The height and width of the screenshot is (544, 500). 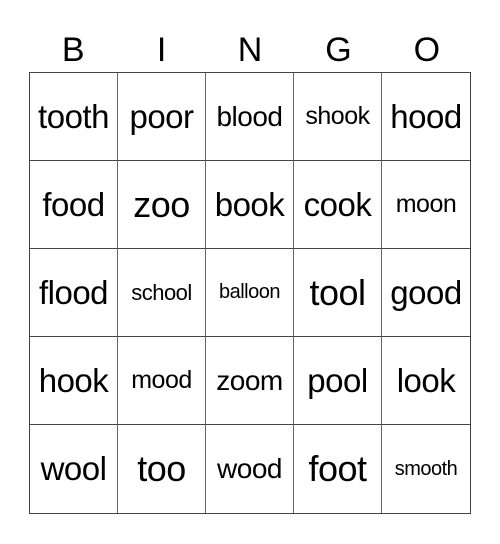 I want to click on bingo-cell: moon, so click(x=426, y=205).